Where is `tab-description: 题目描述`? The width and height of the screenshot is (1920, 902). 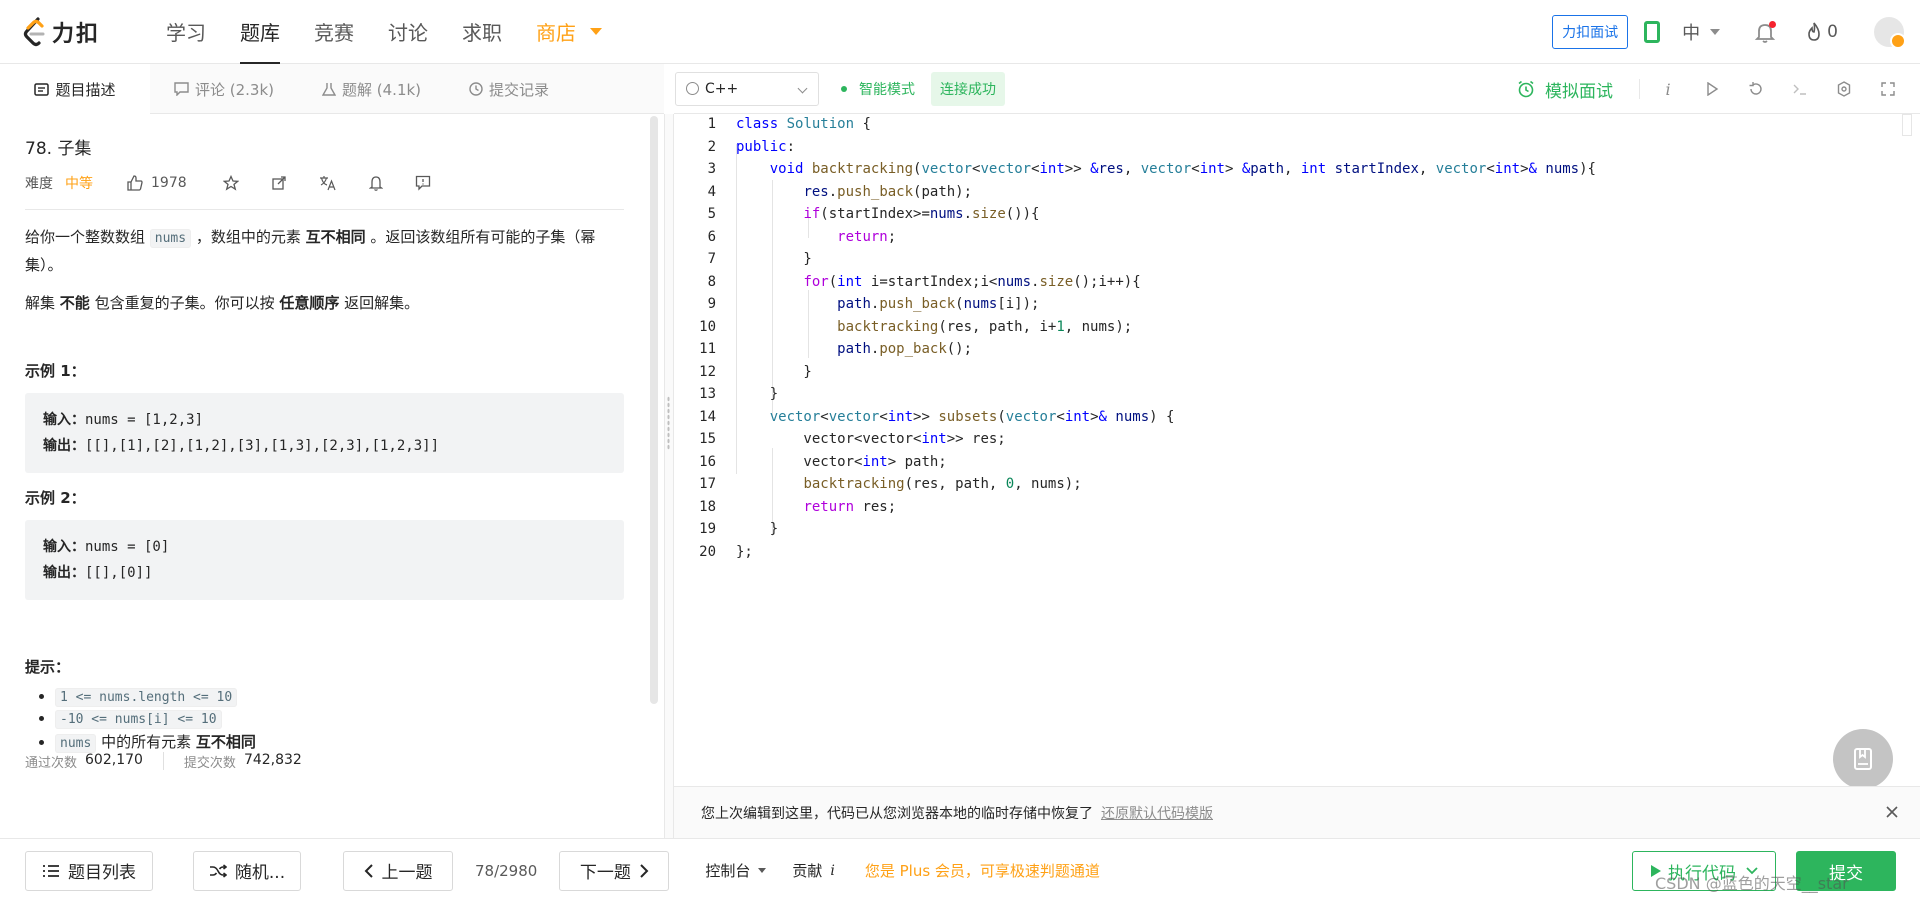
tab-description: 题目描述 is located at coordinates (75, 89).